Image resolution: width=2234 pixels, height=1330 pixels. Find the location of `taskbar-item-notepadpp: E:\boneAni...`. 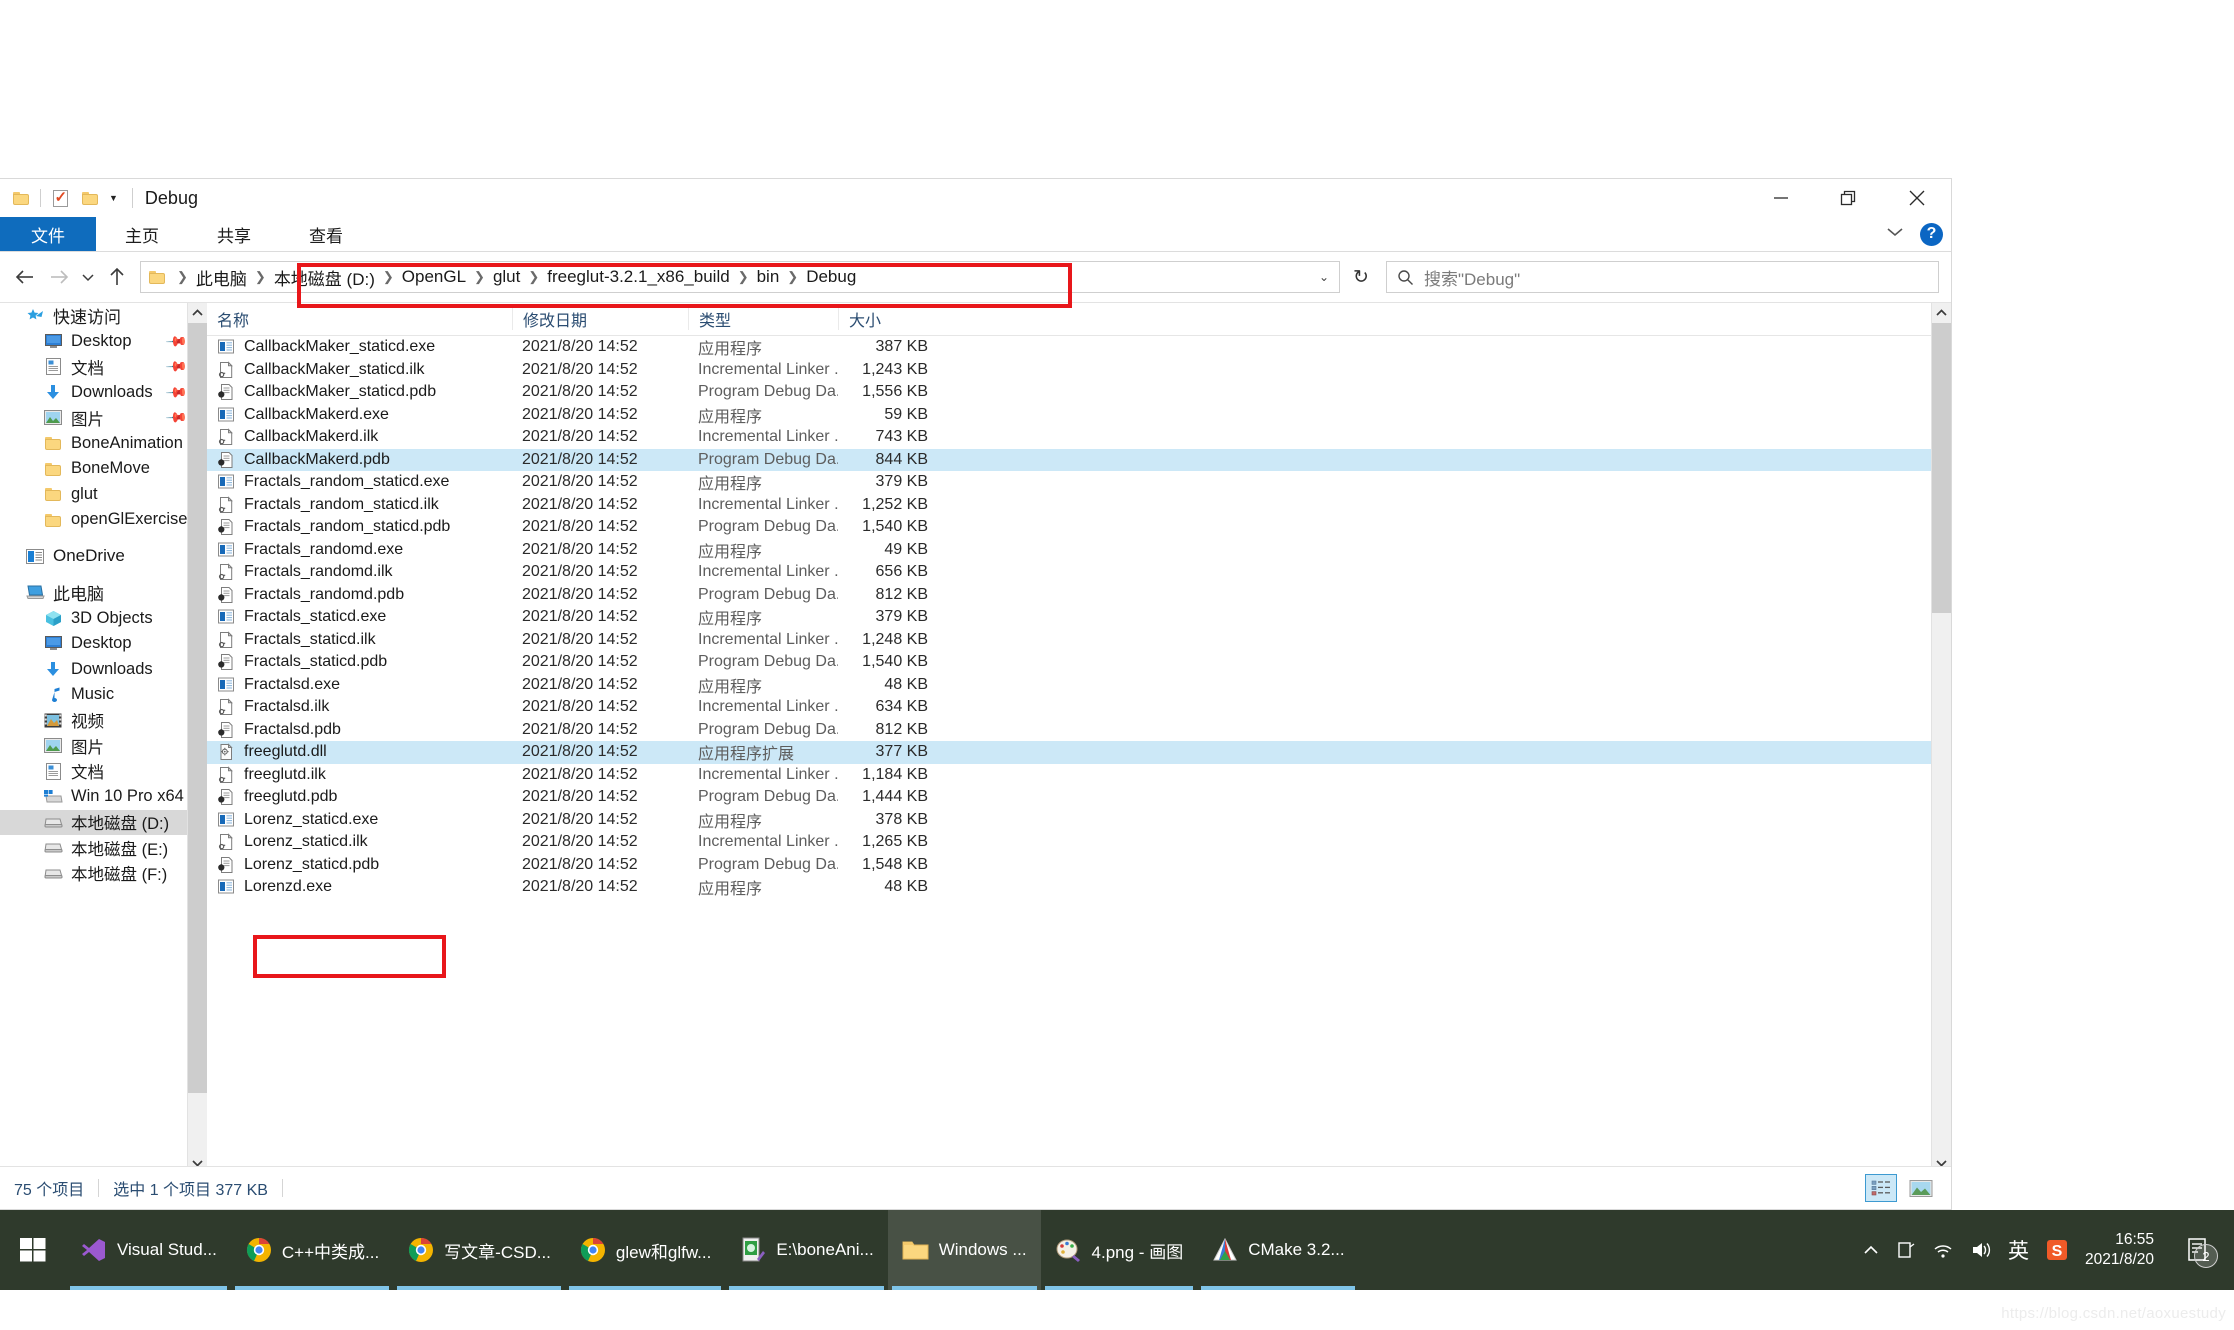

taskbar-item-notepadpp: E:\boneAni... is located at coordinates (806, 1250).